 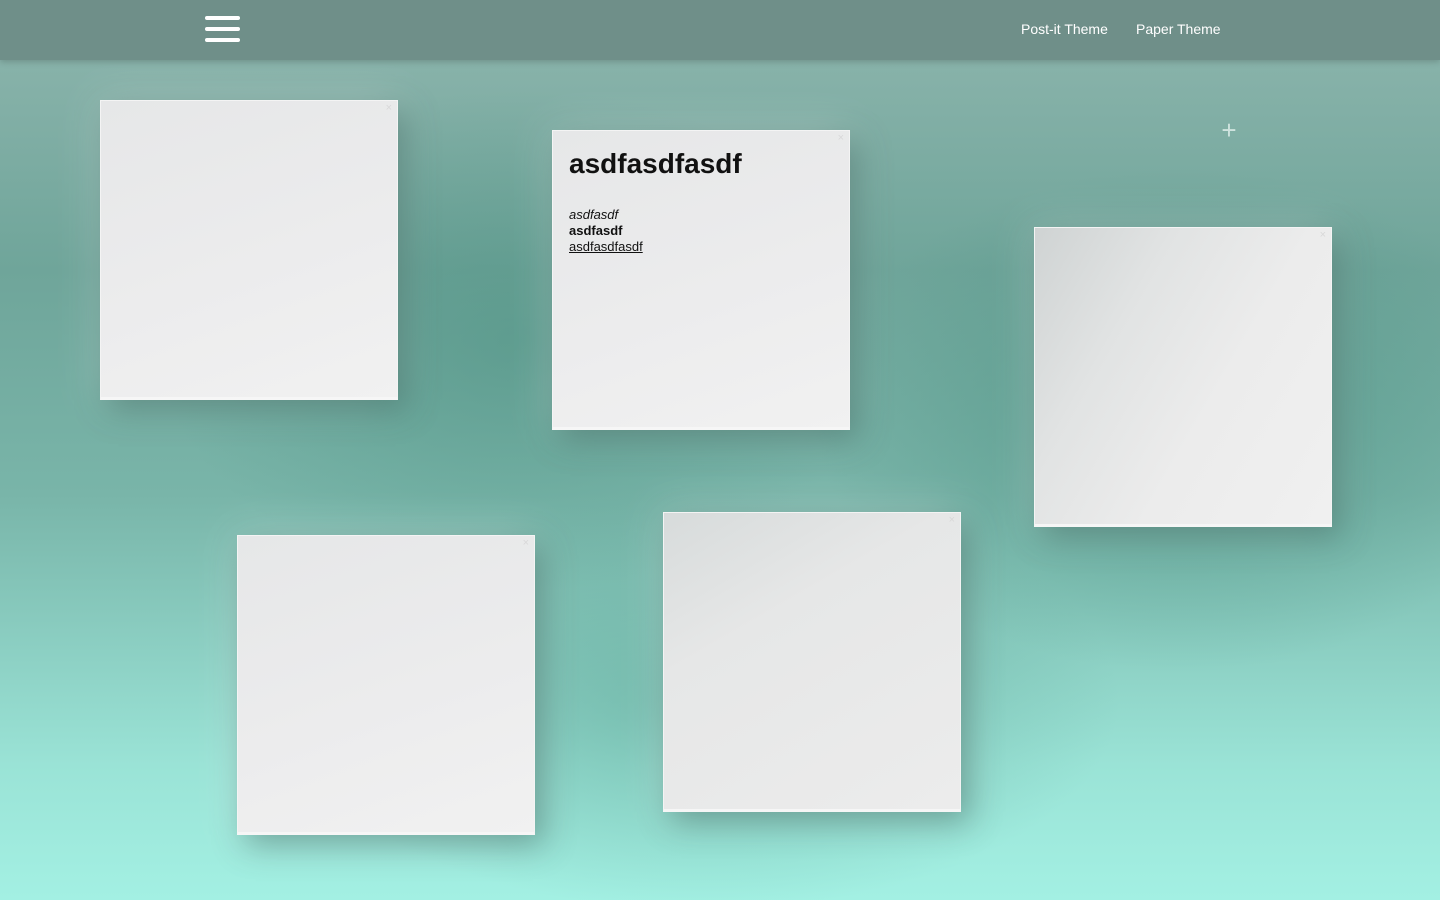 I want to click on note-bold-text: asdfasdf, so click(x=596, y=230).